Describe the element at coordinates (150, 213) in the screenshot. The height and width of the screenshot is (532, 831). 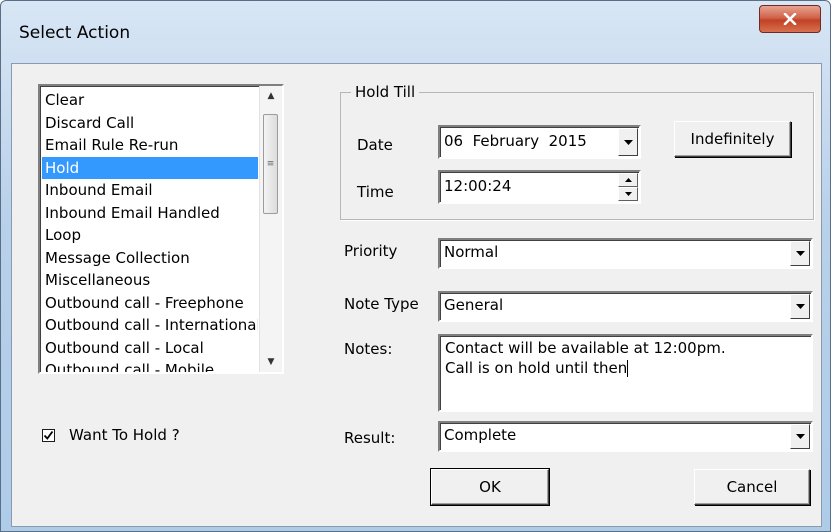
I see `action-list-item: Inbound Email Handled` at that location.